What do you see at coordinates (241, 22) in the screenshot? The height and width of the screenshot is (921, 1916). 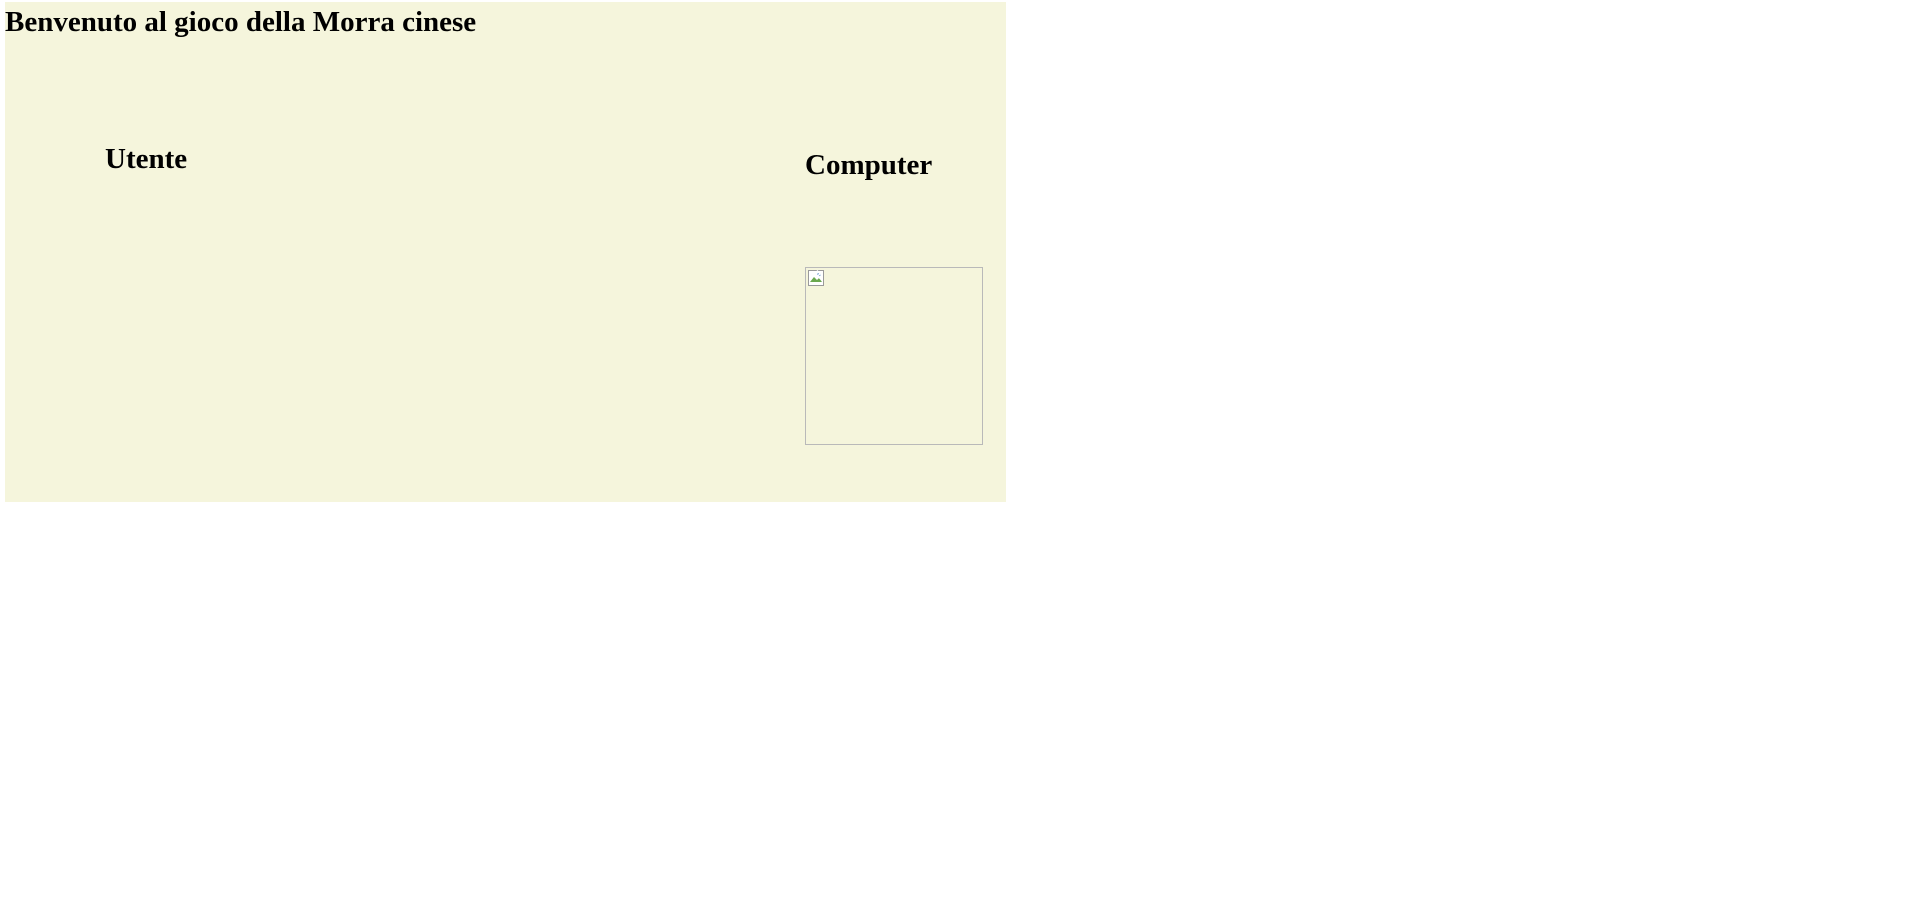 I see `page-title: Benvenuto al gioco della Morra cinese` at bounding box center [241, 22].